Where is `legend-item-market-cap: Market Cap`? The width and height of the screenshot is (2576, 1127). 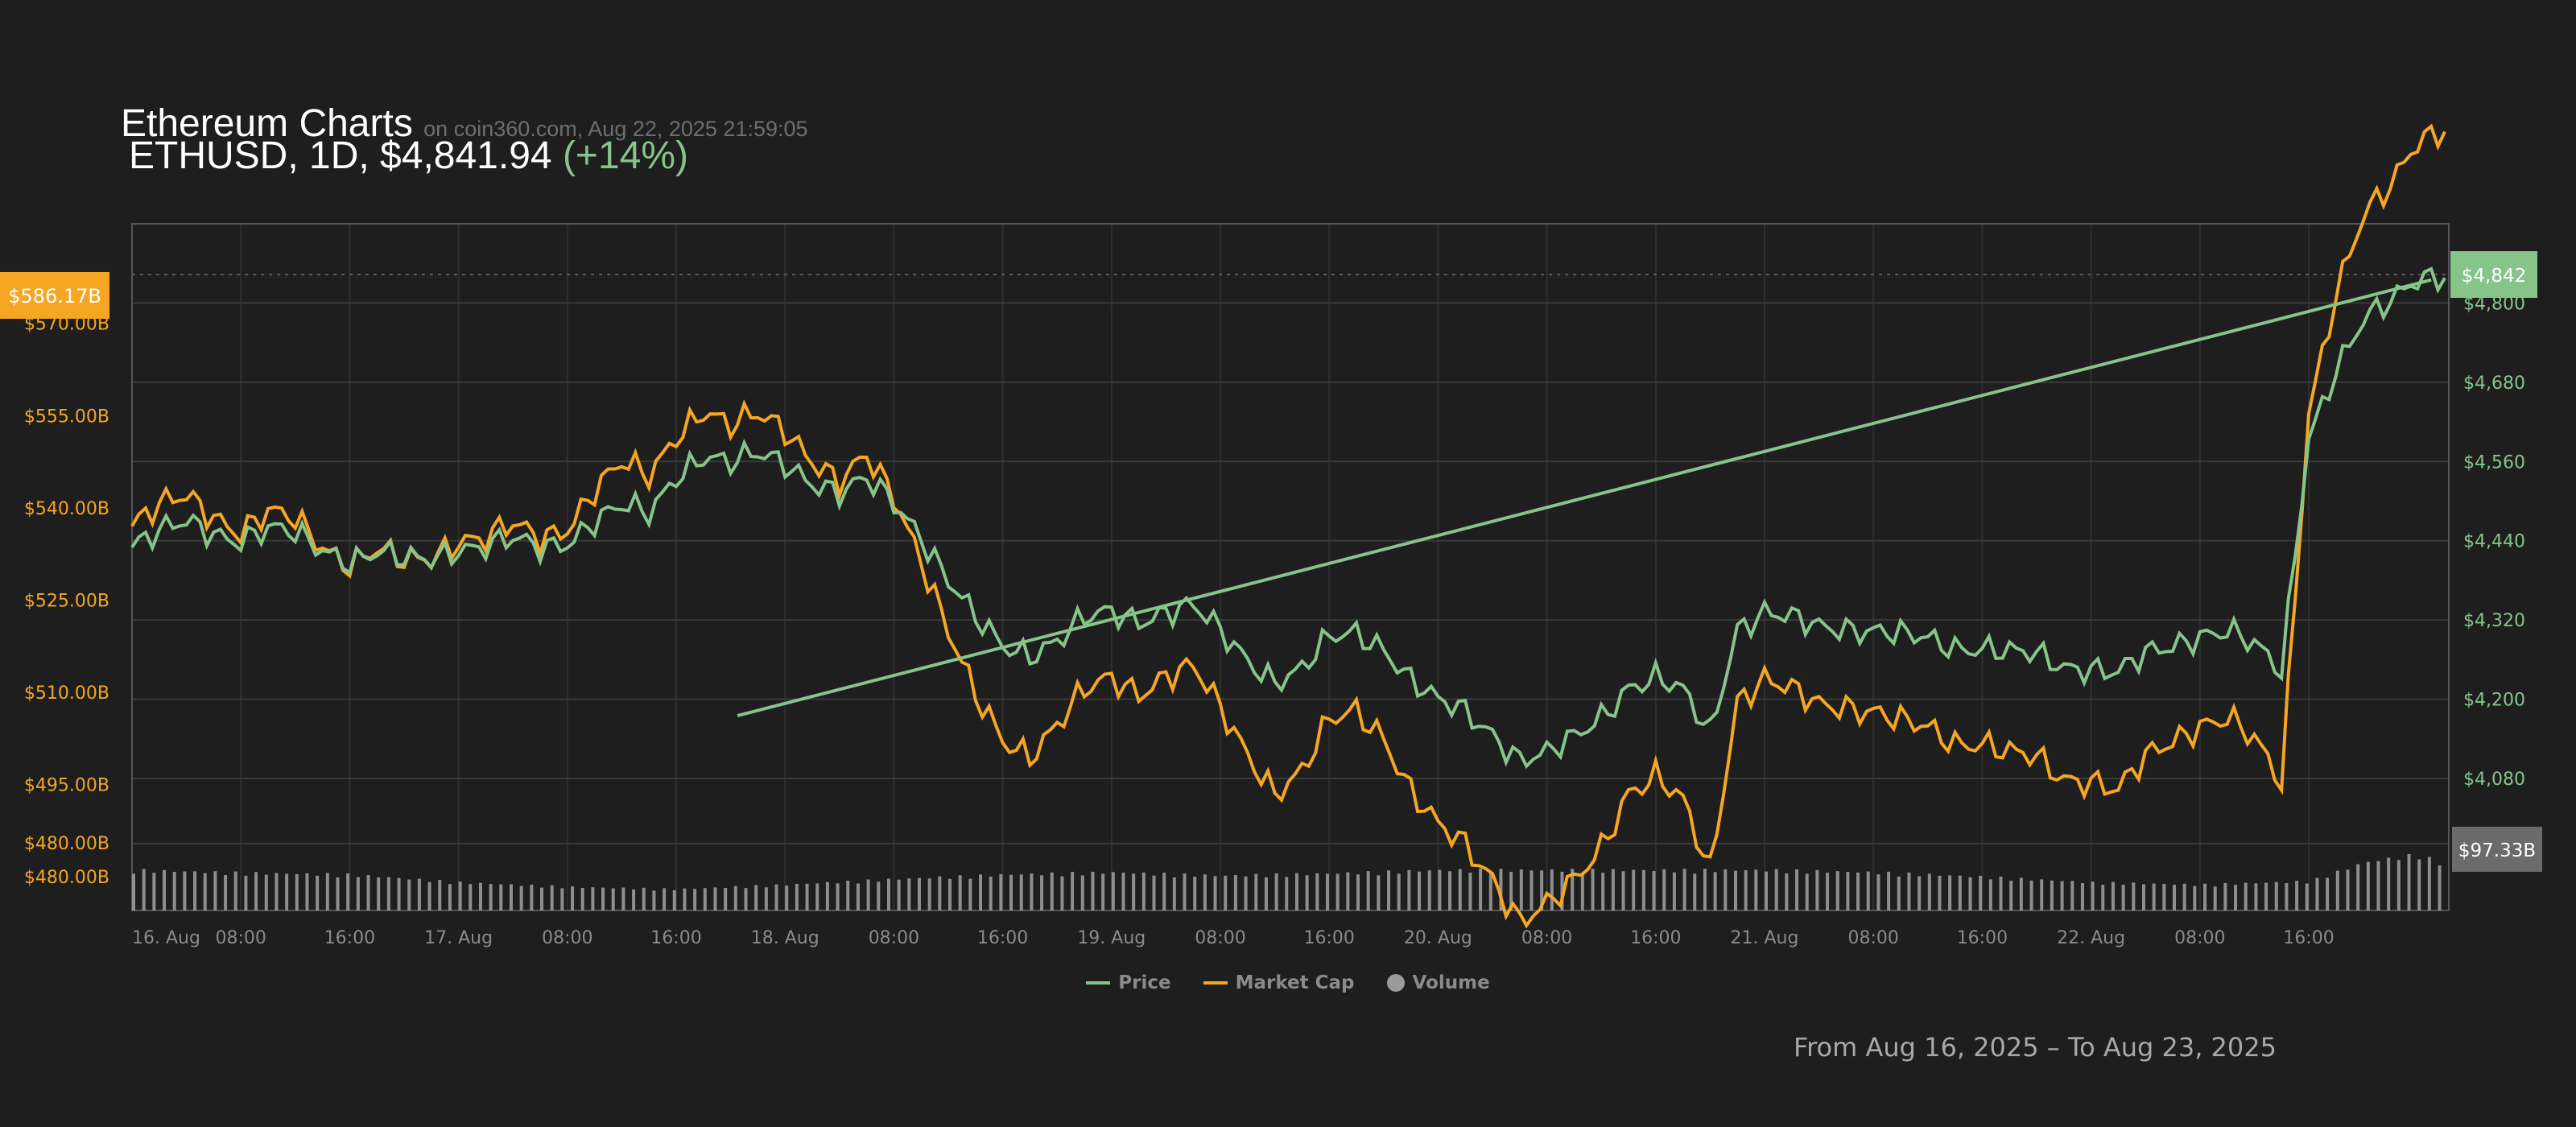
legend-item-market-cap: Market Cap is located at coordinates (1279, 982).